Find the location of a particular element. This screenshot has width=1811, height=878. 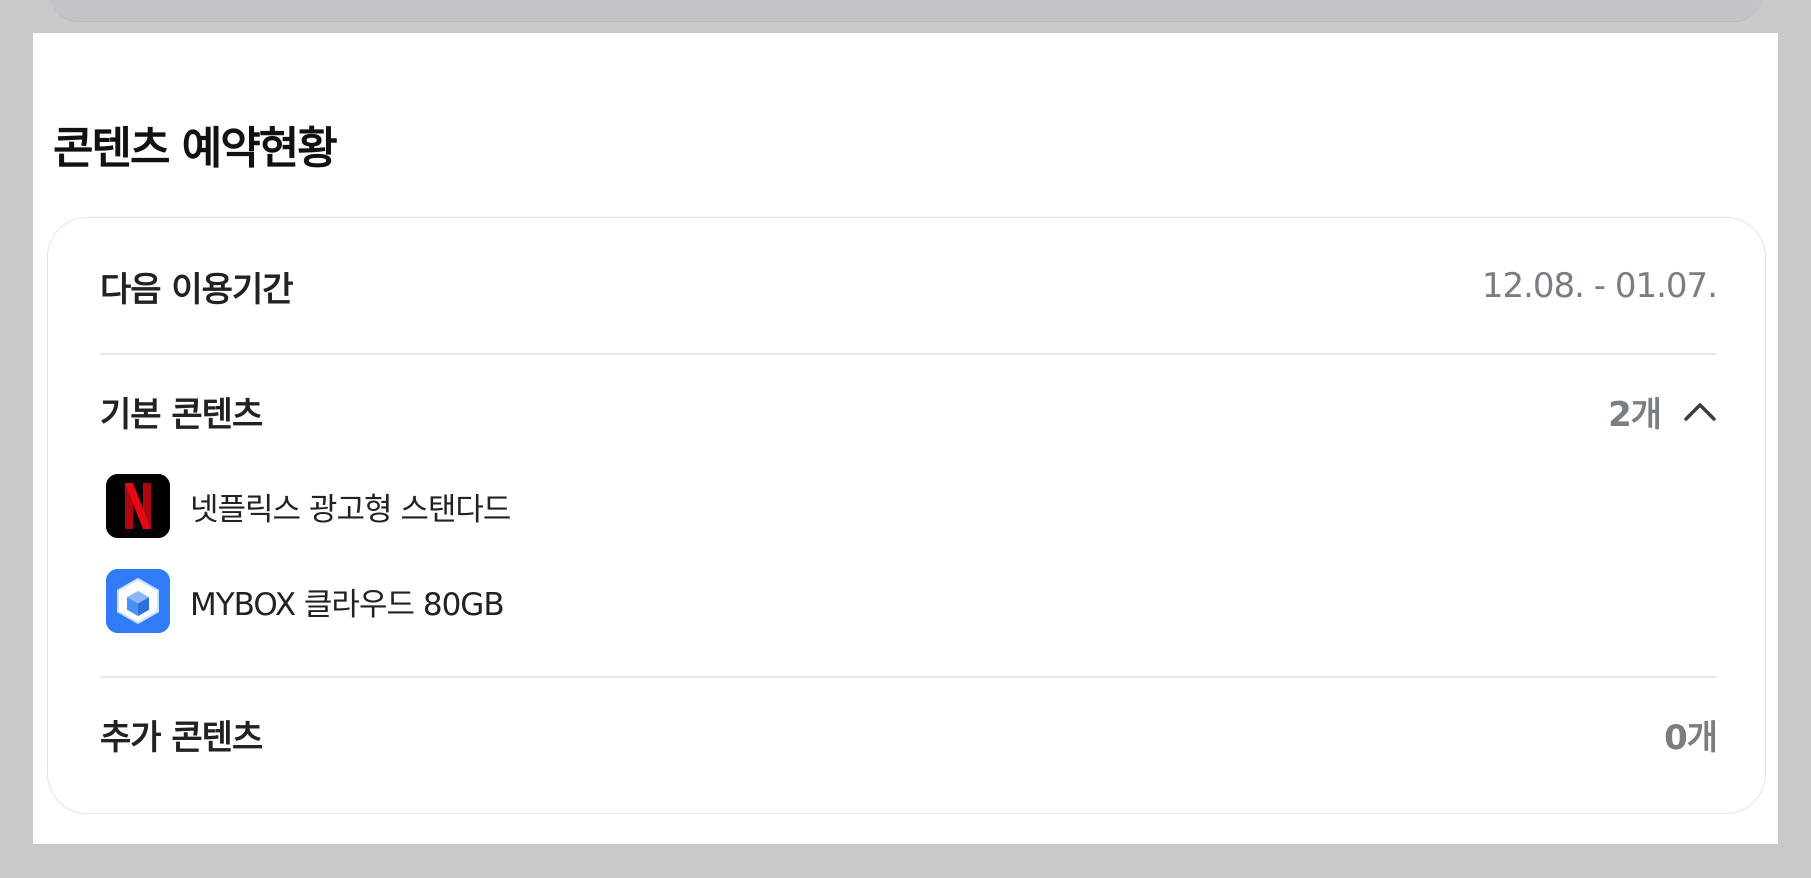

section-title: 콘텐츠 예약현황 is located at coordinates (195, 148).